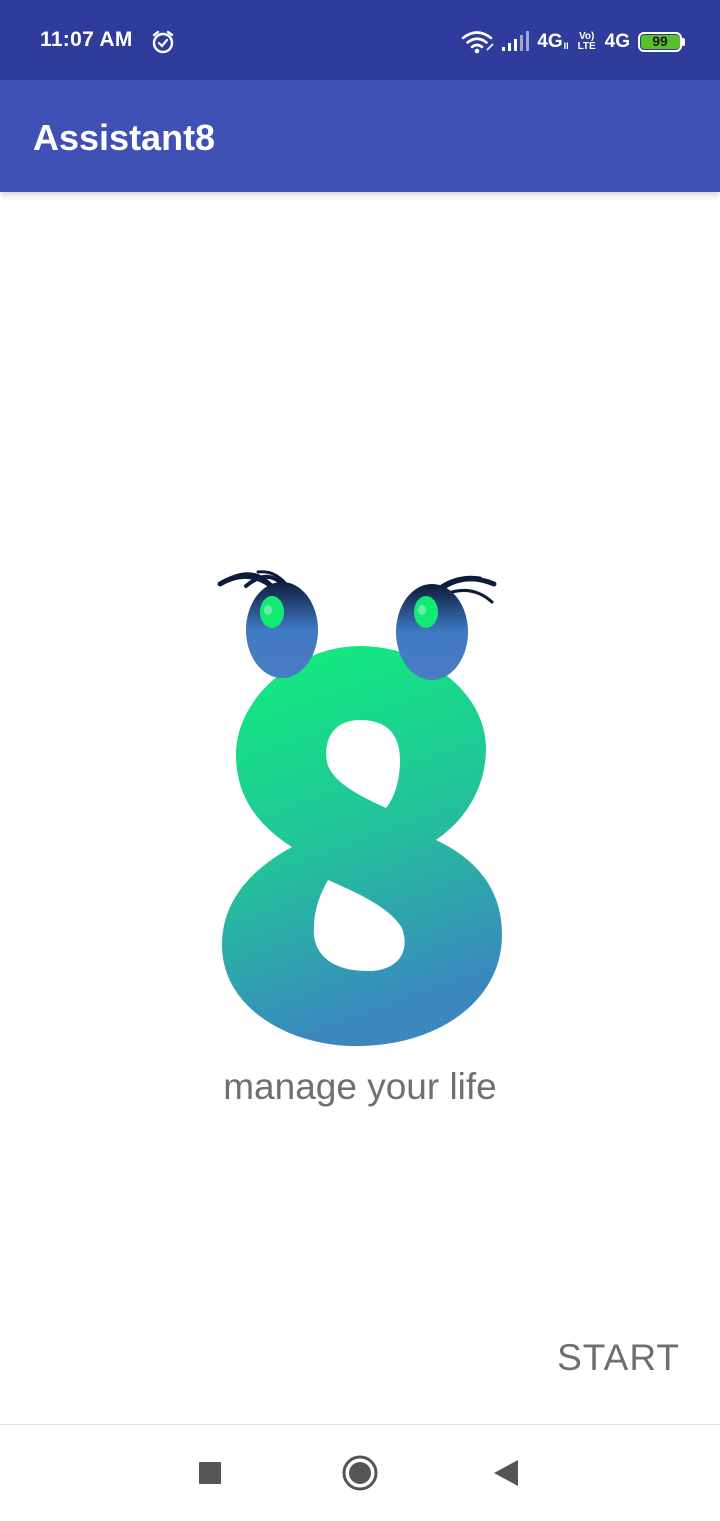  What do you see at coordinates (550, 41) in the screenshot?
I see `network-type-1: 4G` at bounding box center [550, 41].